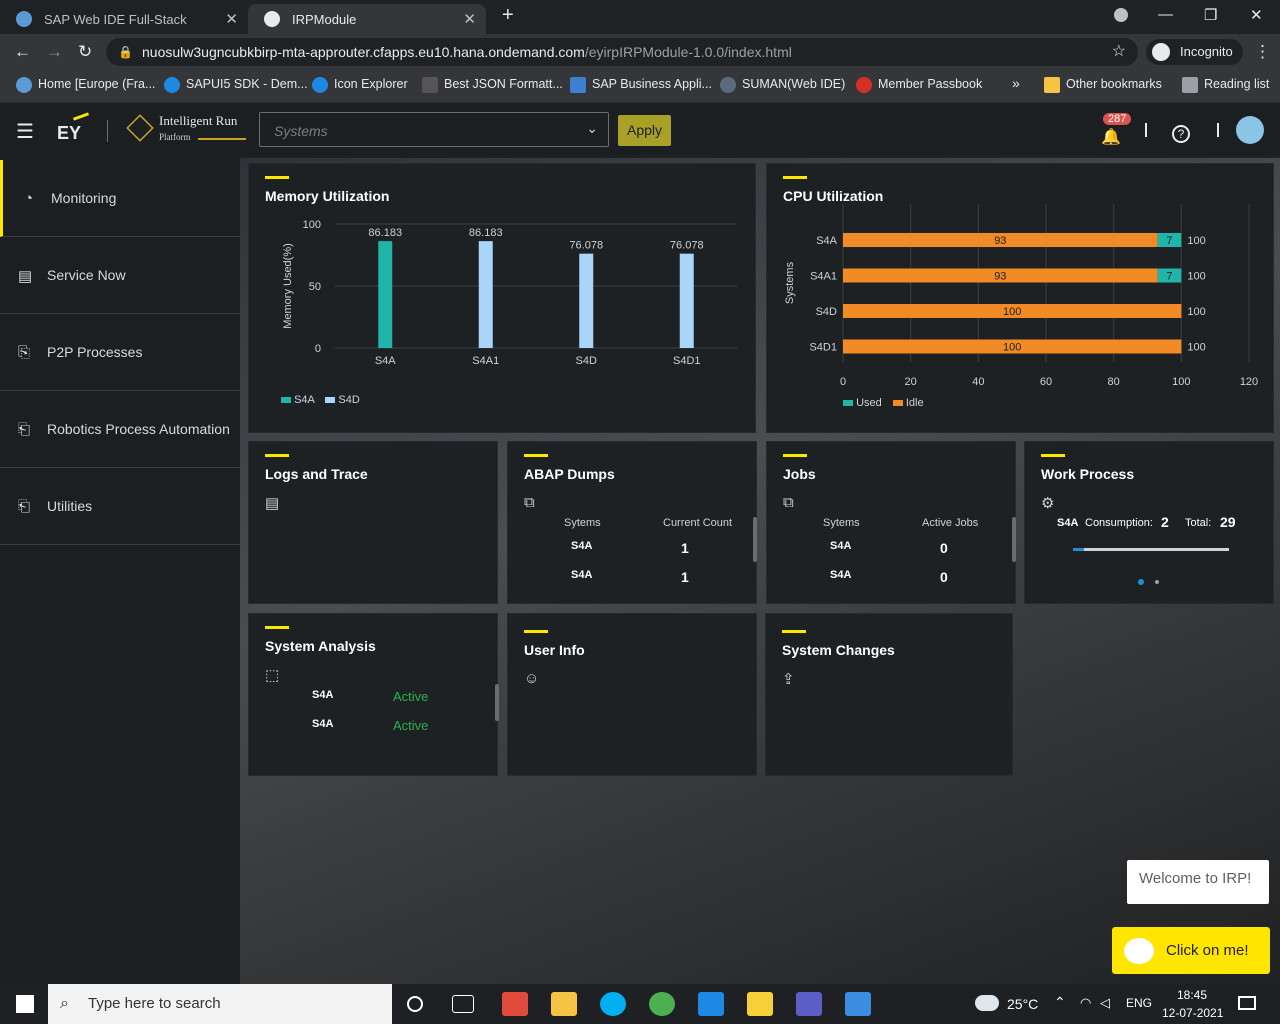  Describe the element at coordinates (1196, 277) in the screenshot. I see `total-label: 100` at that location.